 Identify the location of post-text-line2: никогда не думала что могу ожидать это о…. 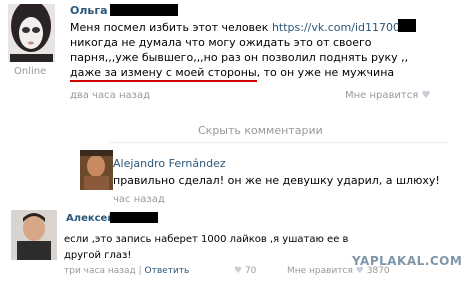
(221, 42).